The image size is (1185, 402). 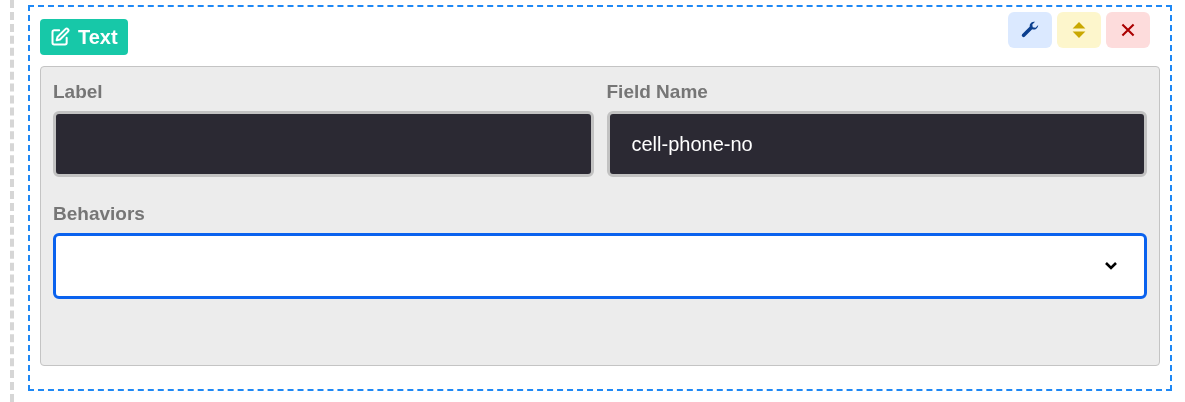 I want to click on field-label: Label, so click(x=78, y=92).